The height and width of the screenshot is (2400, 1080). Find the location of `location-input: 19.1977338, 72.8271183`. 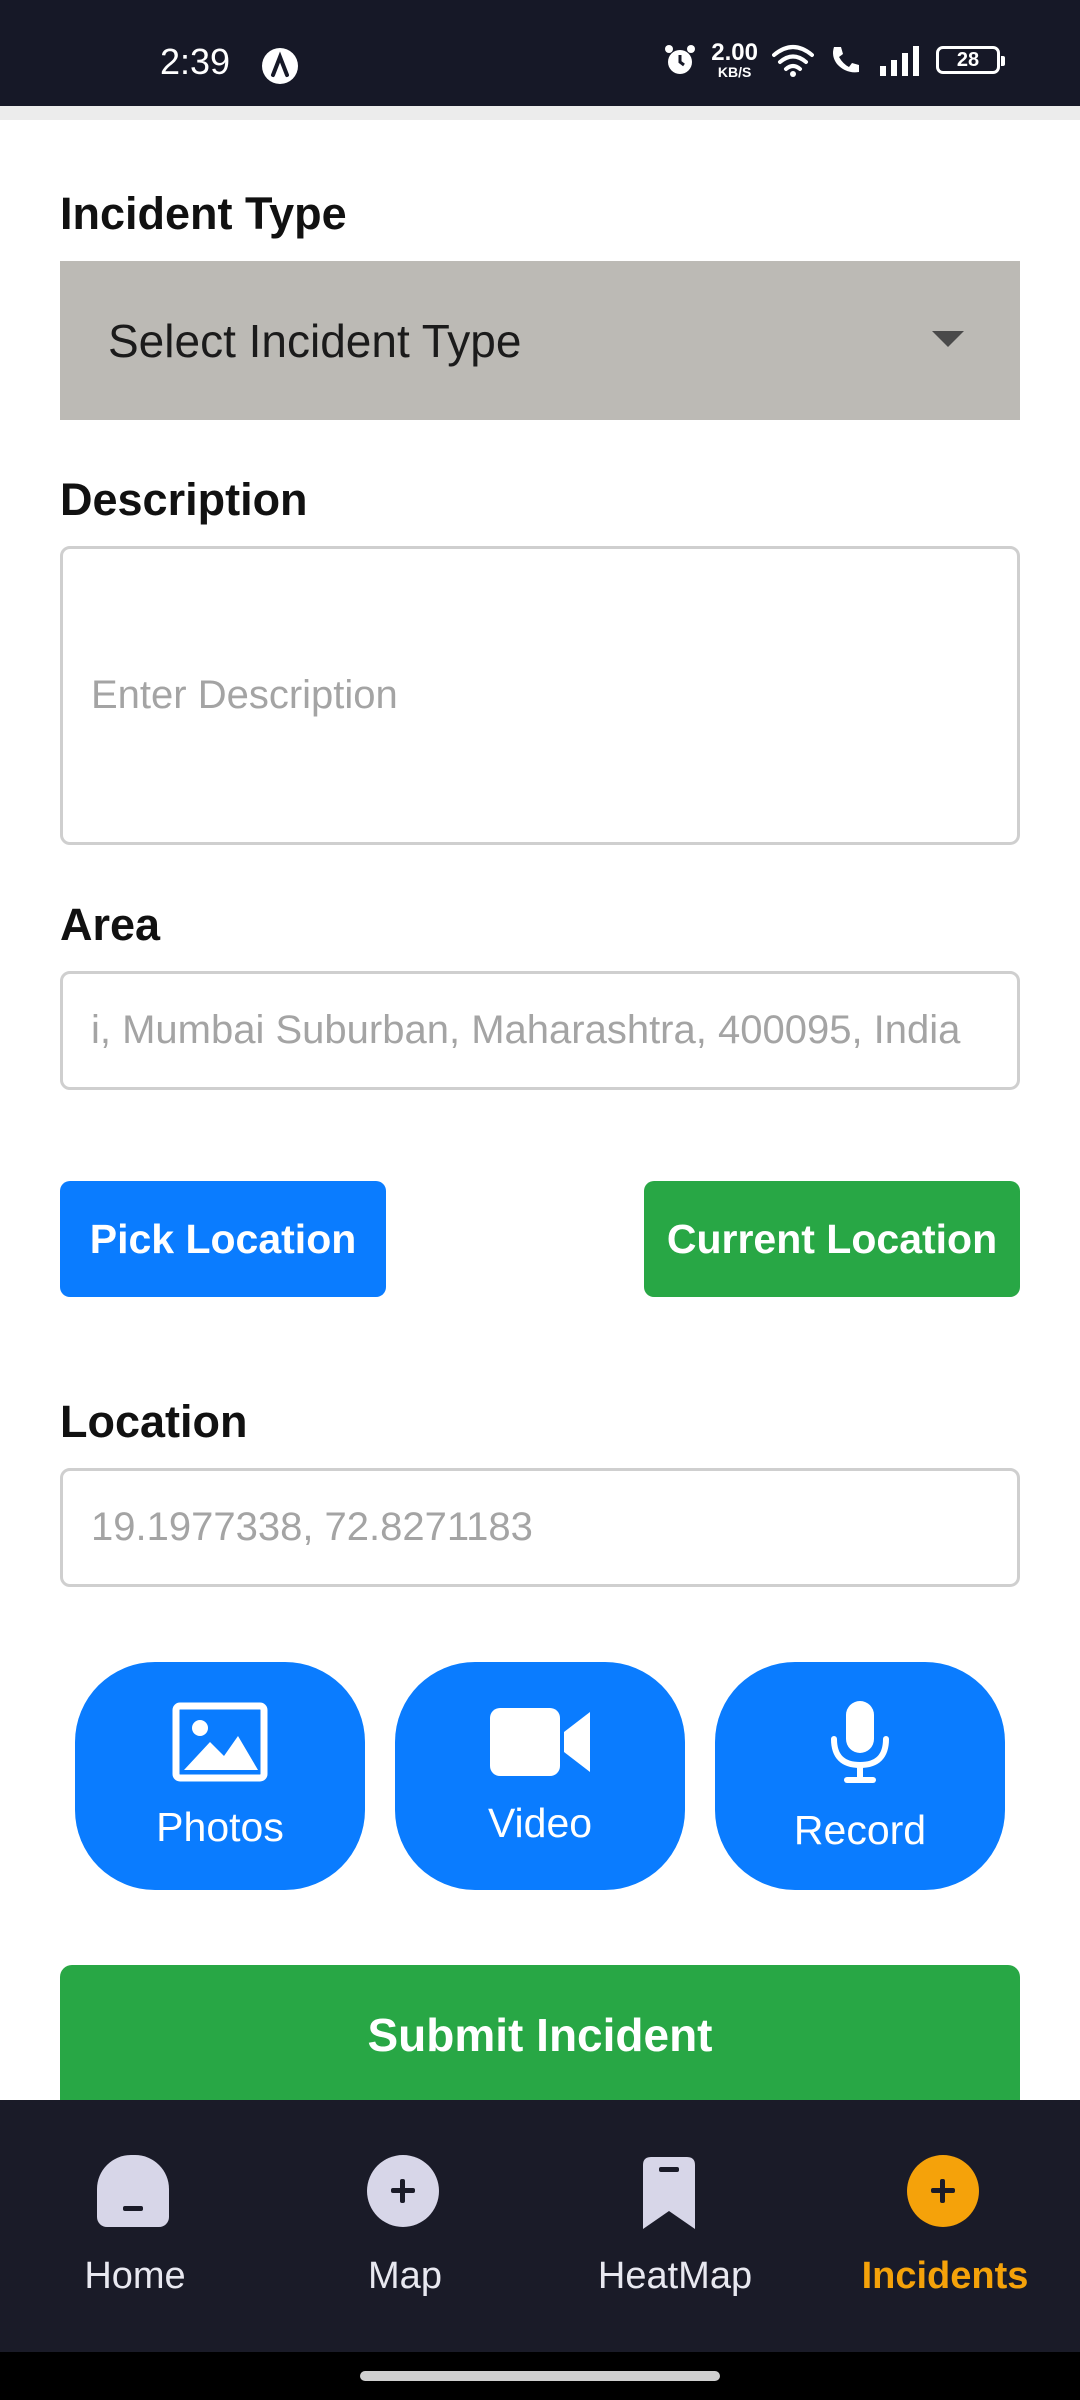

location-input: 19.1977338, 72.8271183 is located at coordinates (540, 1527).